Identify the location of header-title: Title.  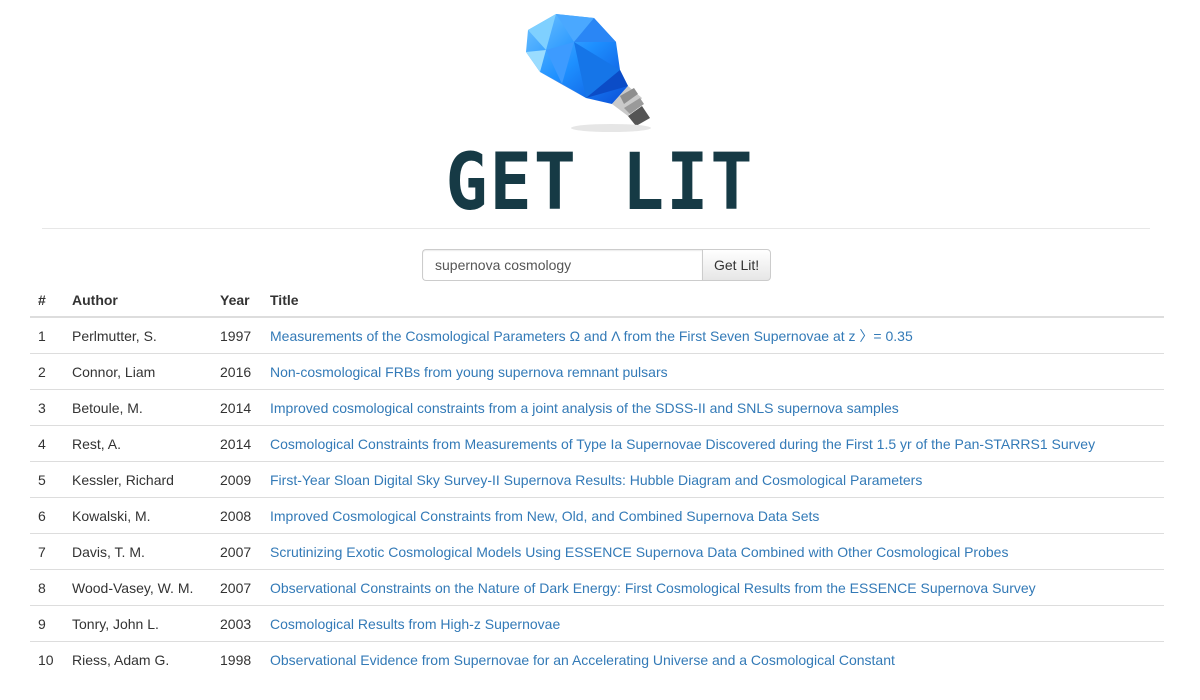
(713, 300).